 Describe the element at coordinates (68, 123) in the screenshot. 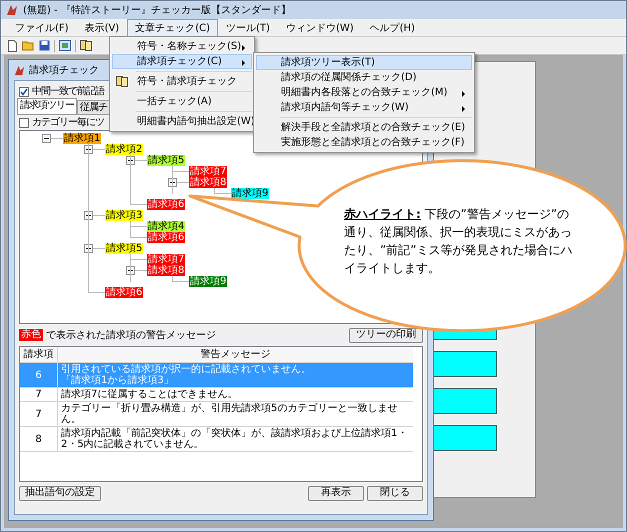

I see `checkbox-label: カテゴリー毎にツ` at that location.